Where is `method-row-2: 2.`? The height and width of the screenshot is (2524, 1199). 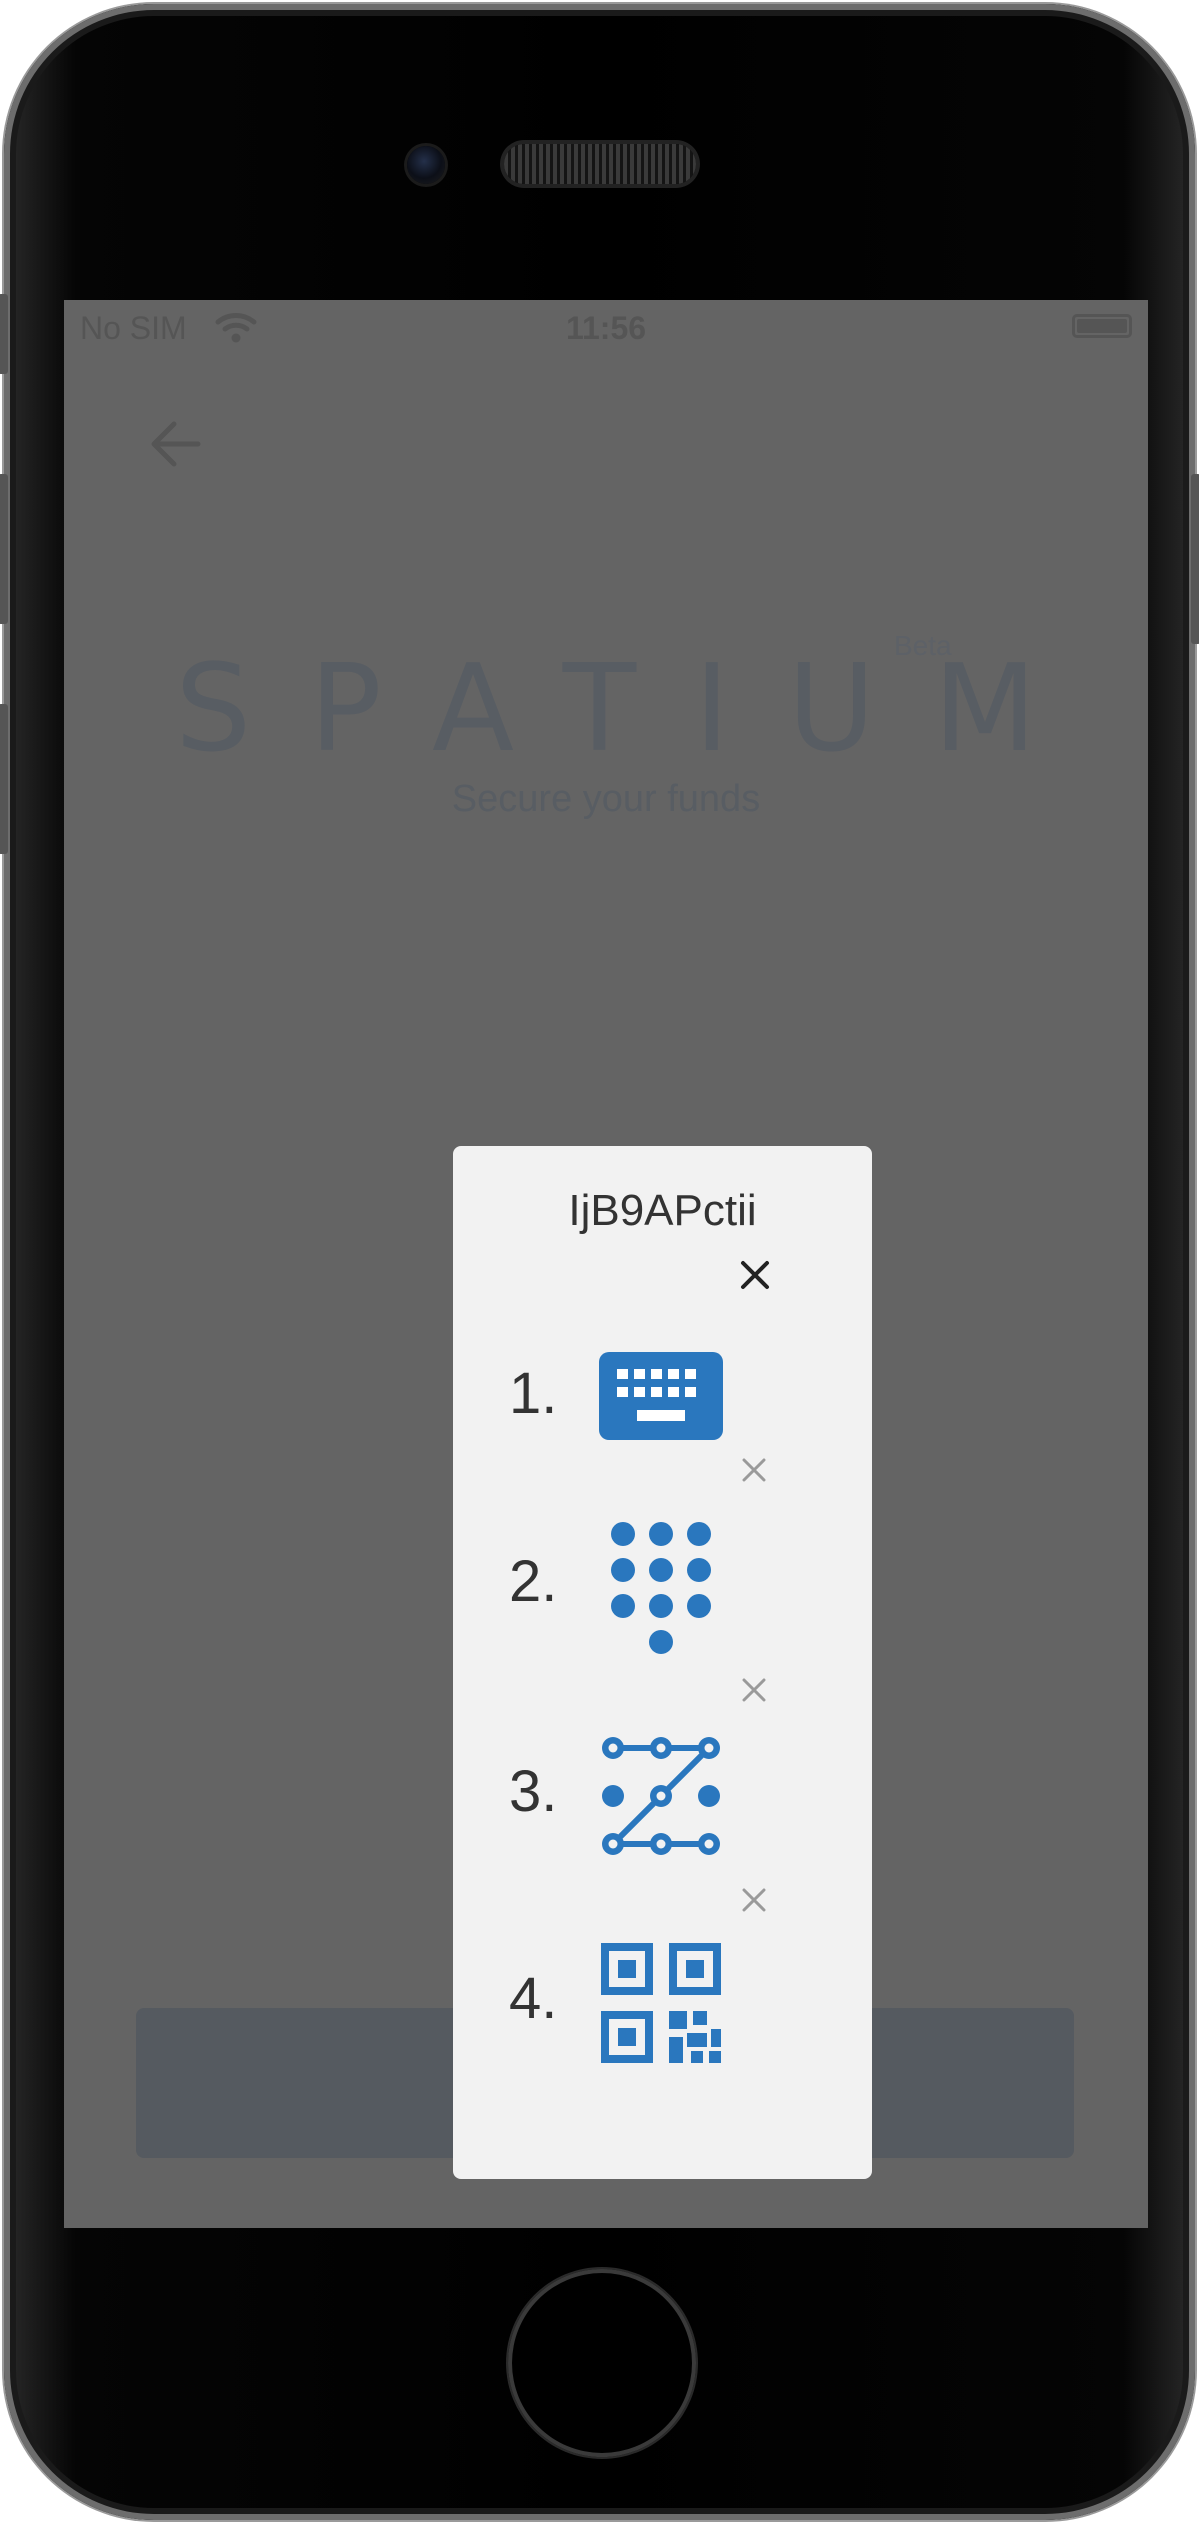
method-row-2: 2. is located at coordinates (662, 1588).